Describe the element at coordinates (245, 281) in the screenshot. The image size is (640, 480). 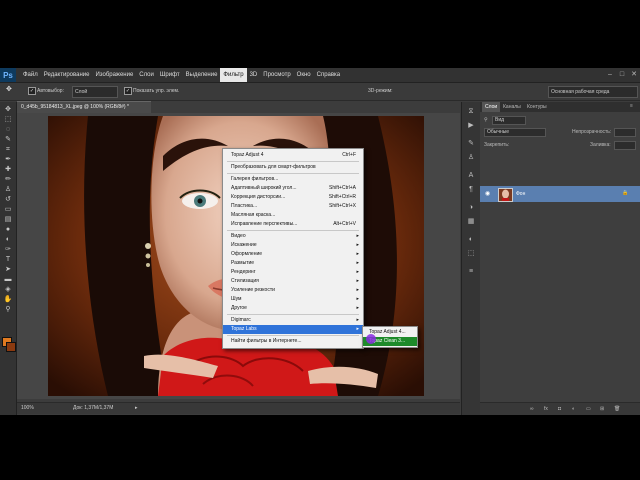
I see `filter-menu-item-label: Стилизация` at that location.